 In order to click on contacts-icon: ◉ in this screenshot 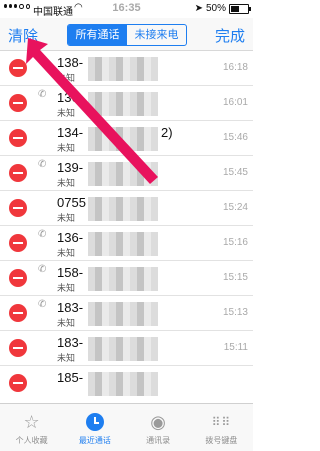, I will do `click(158, 422)`.